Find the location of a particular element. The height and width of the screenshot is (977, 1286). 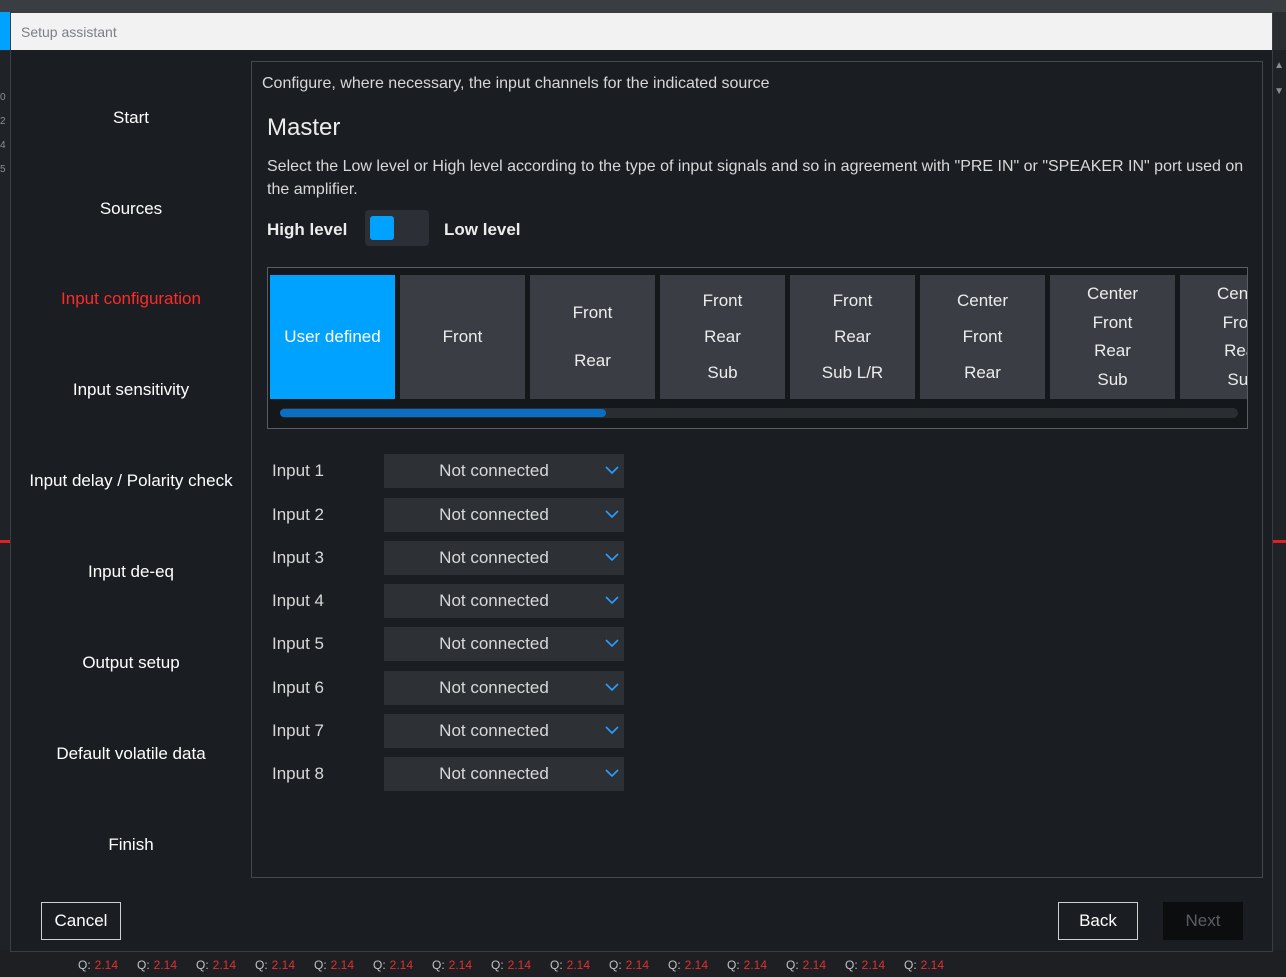

input-label: Input 7 is located at coordinates (298, 730).